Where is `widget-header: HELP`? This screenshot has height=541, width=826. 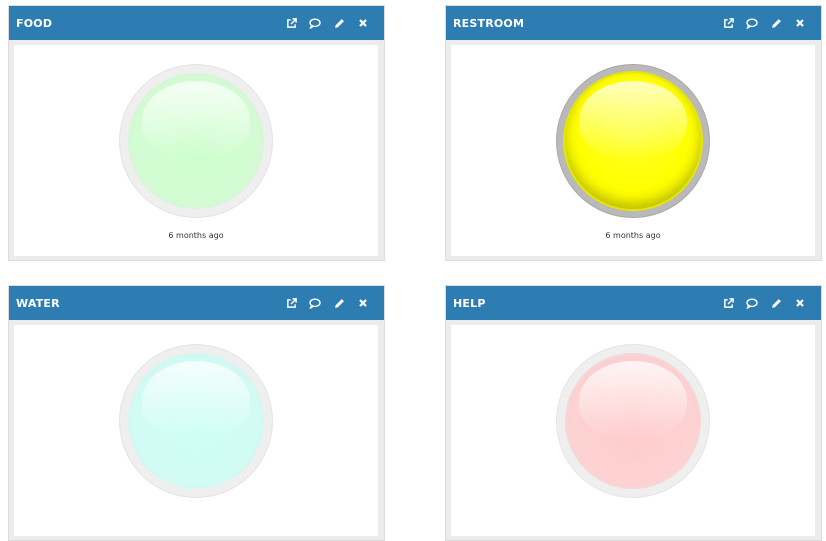
widget-header: HELP is located at coordinates (633, 303).